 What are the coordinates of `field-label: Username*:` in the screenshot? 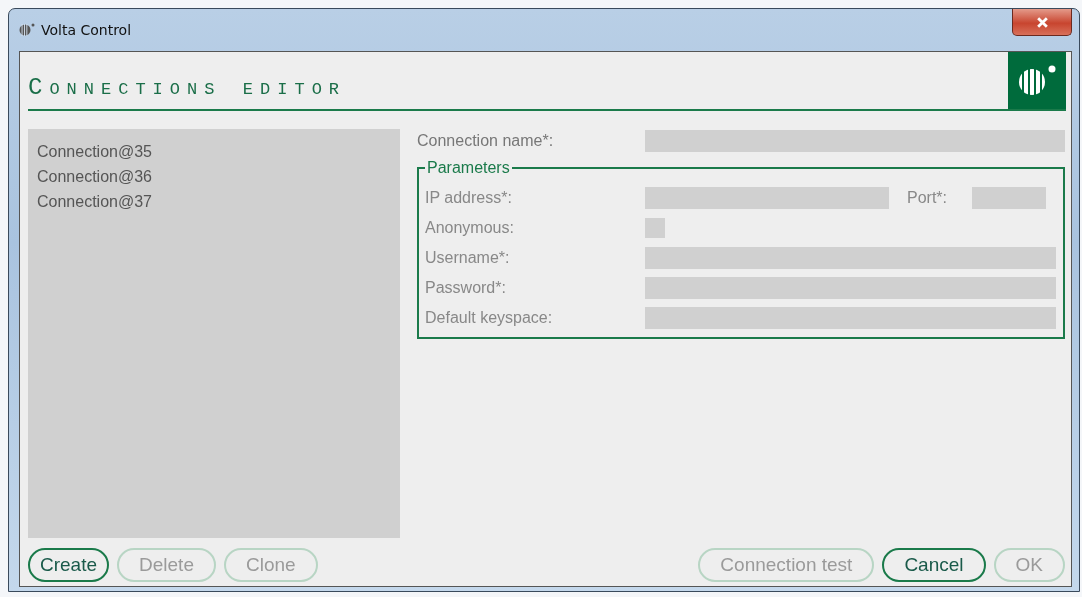 It's located at (468, 258).